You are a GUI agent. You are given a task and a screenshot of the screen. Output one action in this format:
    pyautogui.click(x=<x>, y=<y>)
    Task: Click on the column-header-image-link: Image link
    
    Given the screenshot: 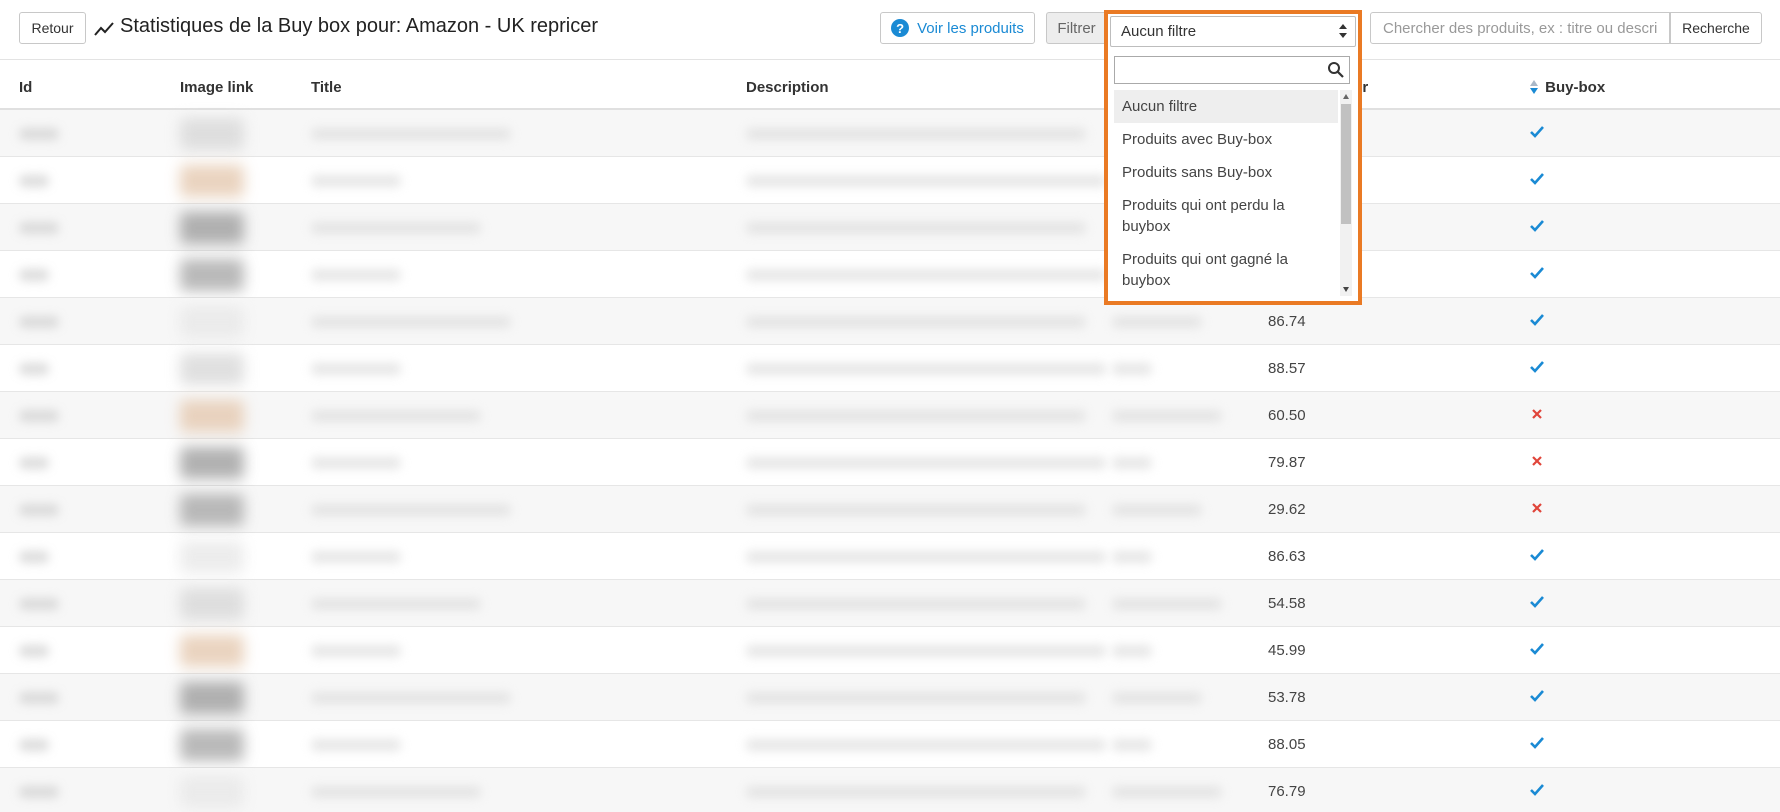 What is the action you would take?
    pyautogui.click(x=216, y=87)
    